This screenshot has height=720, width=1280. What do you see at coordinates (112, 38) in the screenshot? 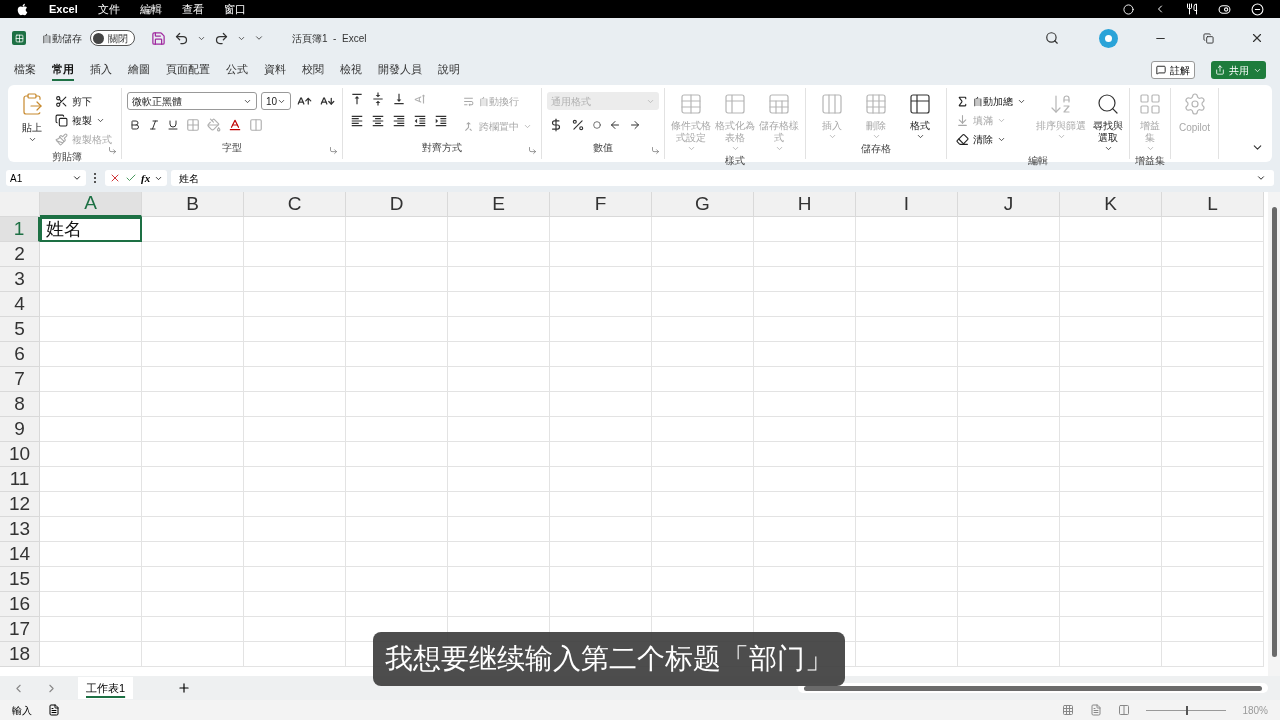
I see `autosave-toggle: 關閉` at bounding box center [112, 38].